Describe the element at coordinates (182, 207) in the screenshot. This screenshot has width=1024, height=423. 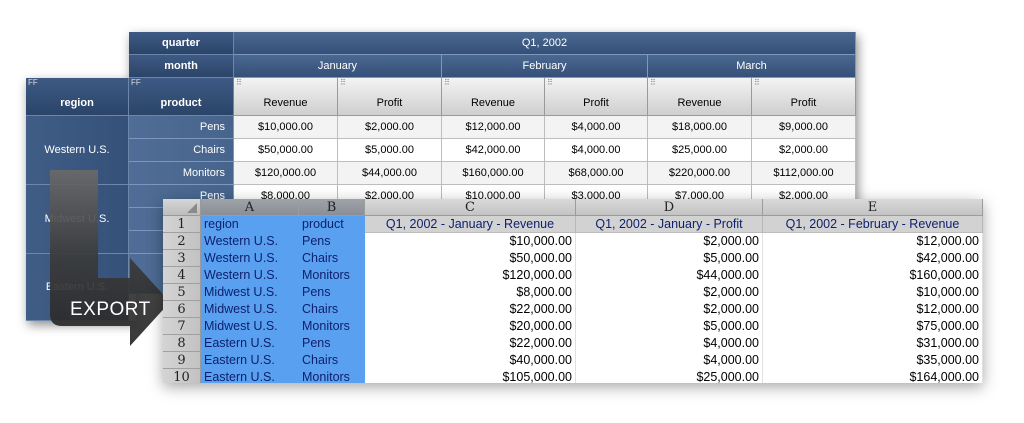
I see `sheet-select-all-corner` at that location.